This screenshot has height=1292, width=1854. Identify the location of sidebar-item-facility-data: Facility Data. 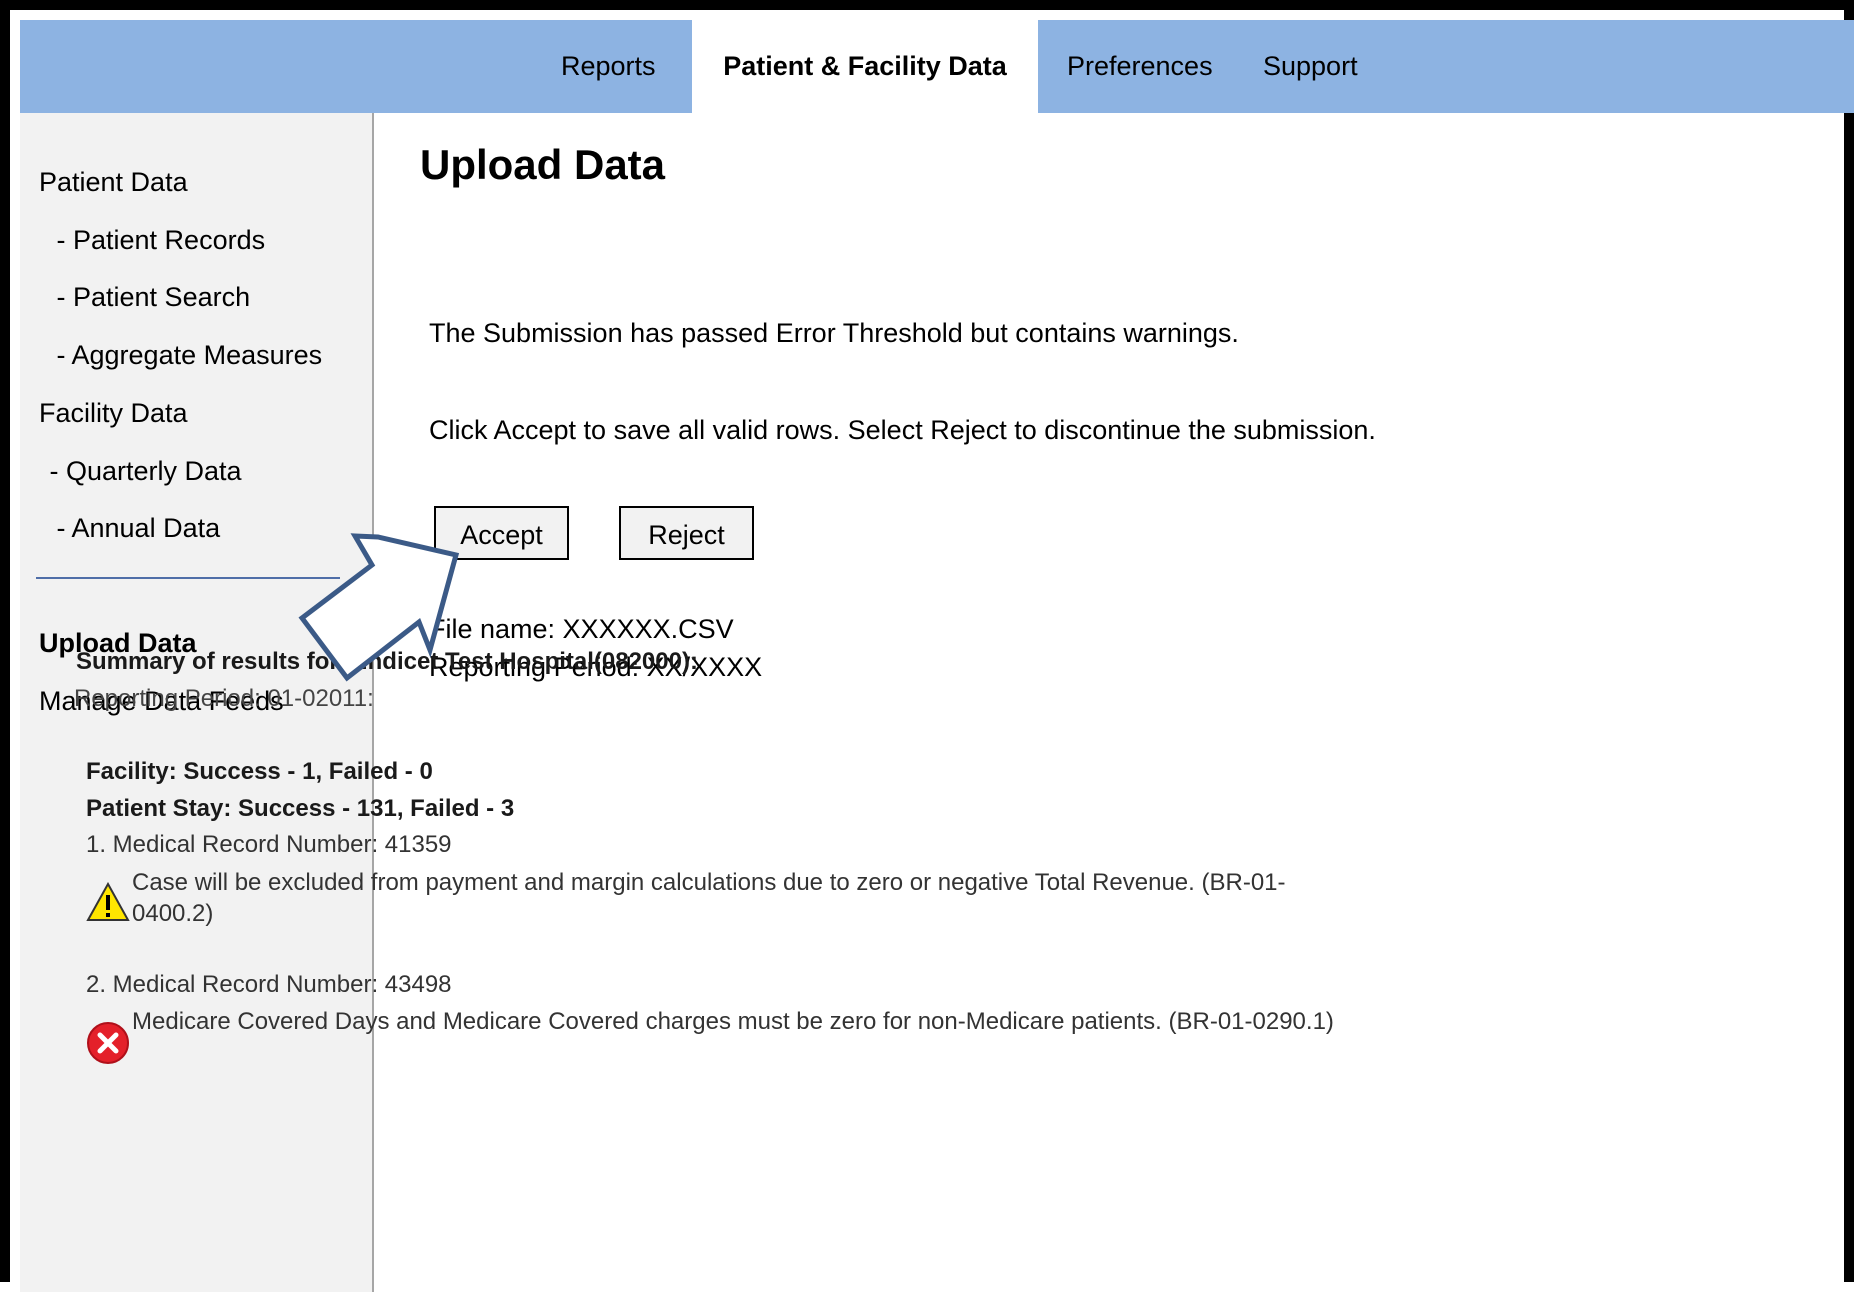
(113, 413).